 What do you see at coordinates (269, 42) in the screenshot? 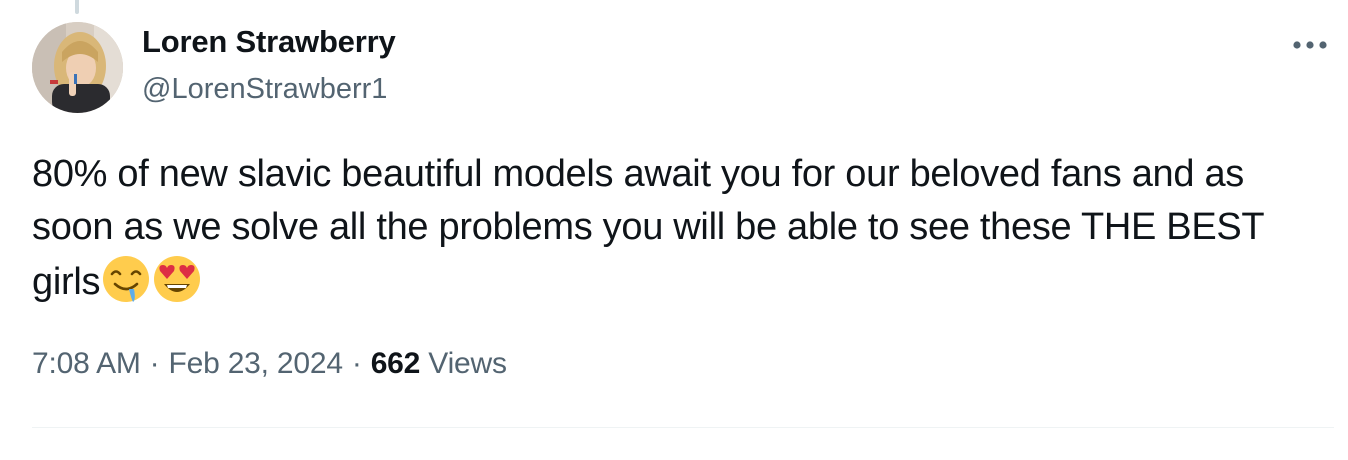
I see `author-display-name: Loren Strawberry` at bounding box center [269, 42].